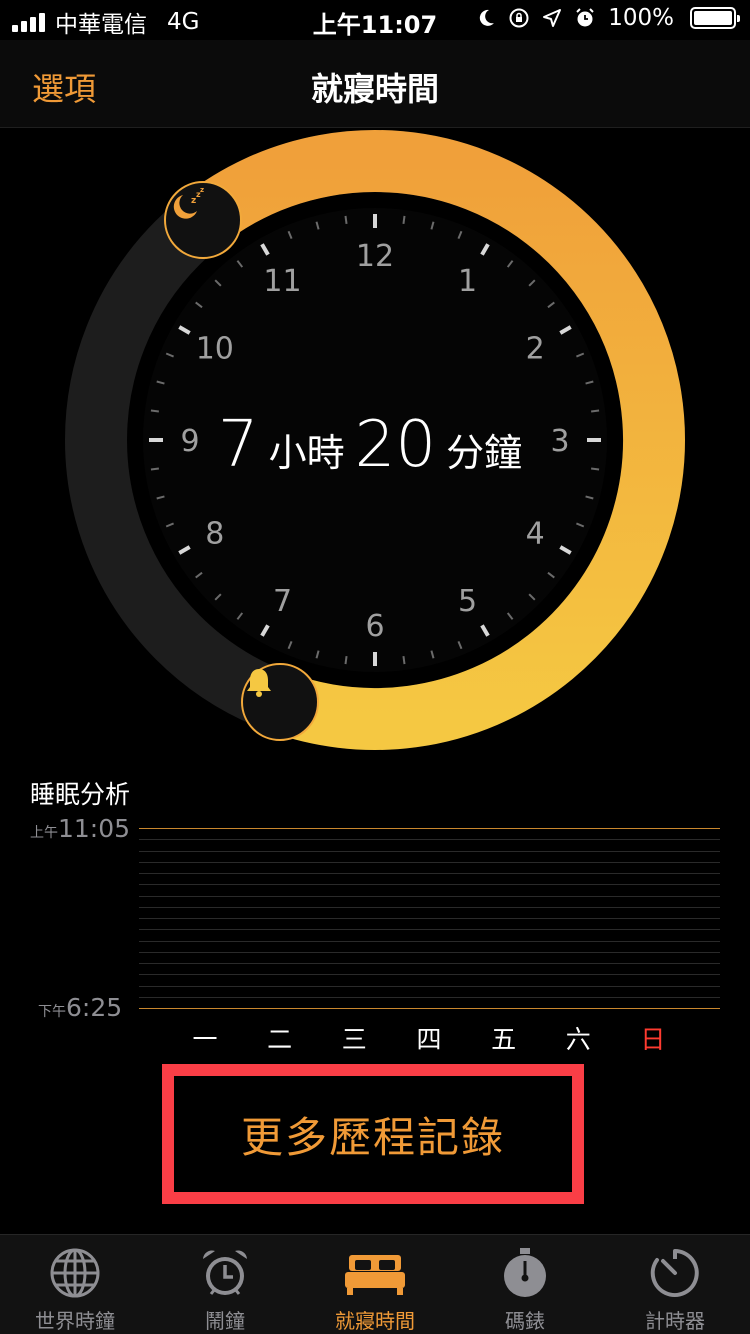 The width and height of the screenshot is (750, 1334). I want to click on globe-icon, so click(75, 1273).